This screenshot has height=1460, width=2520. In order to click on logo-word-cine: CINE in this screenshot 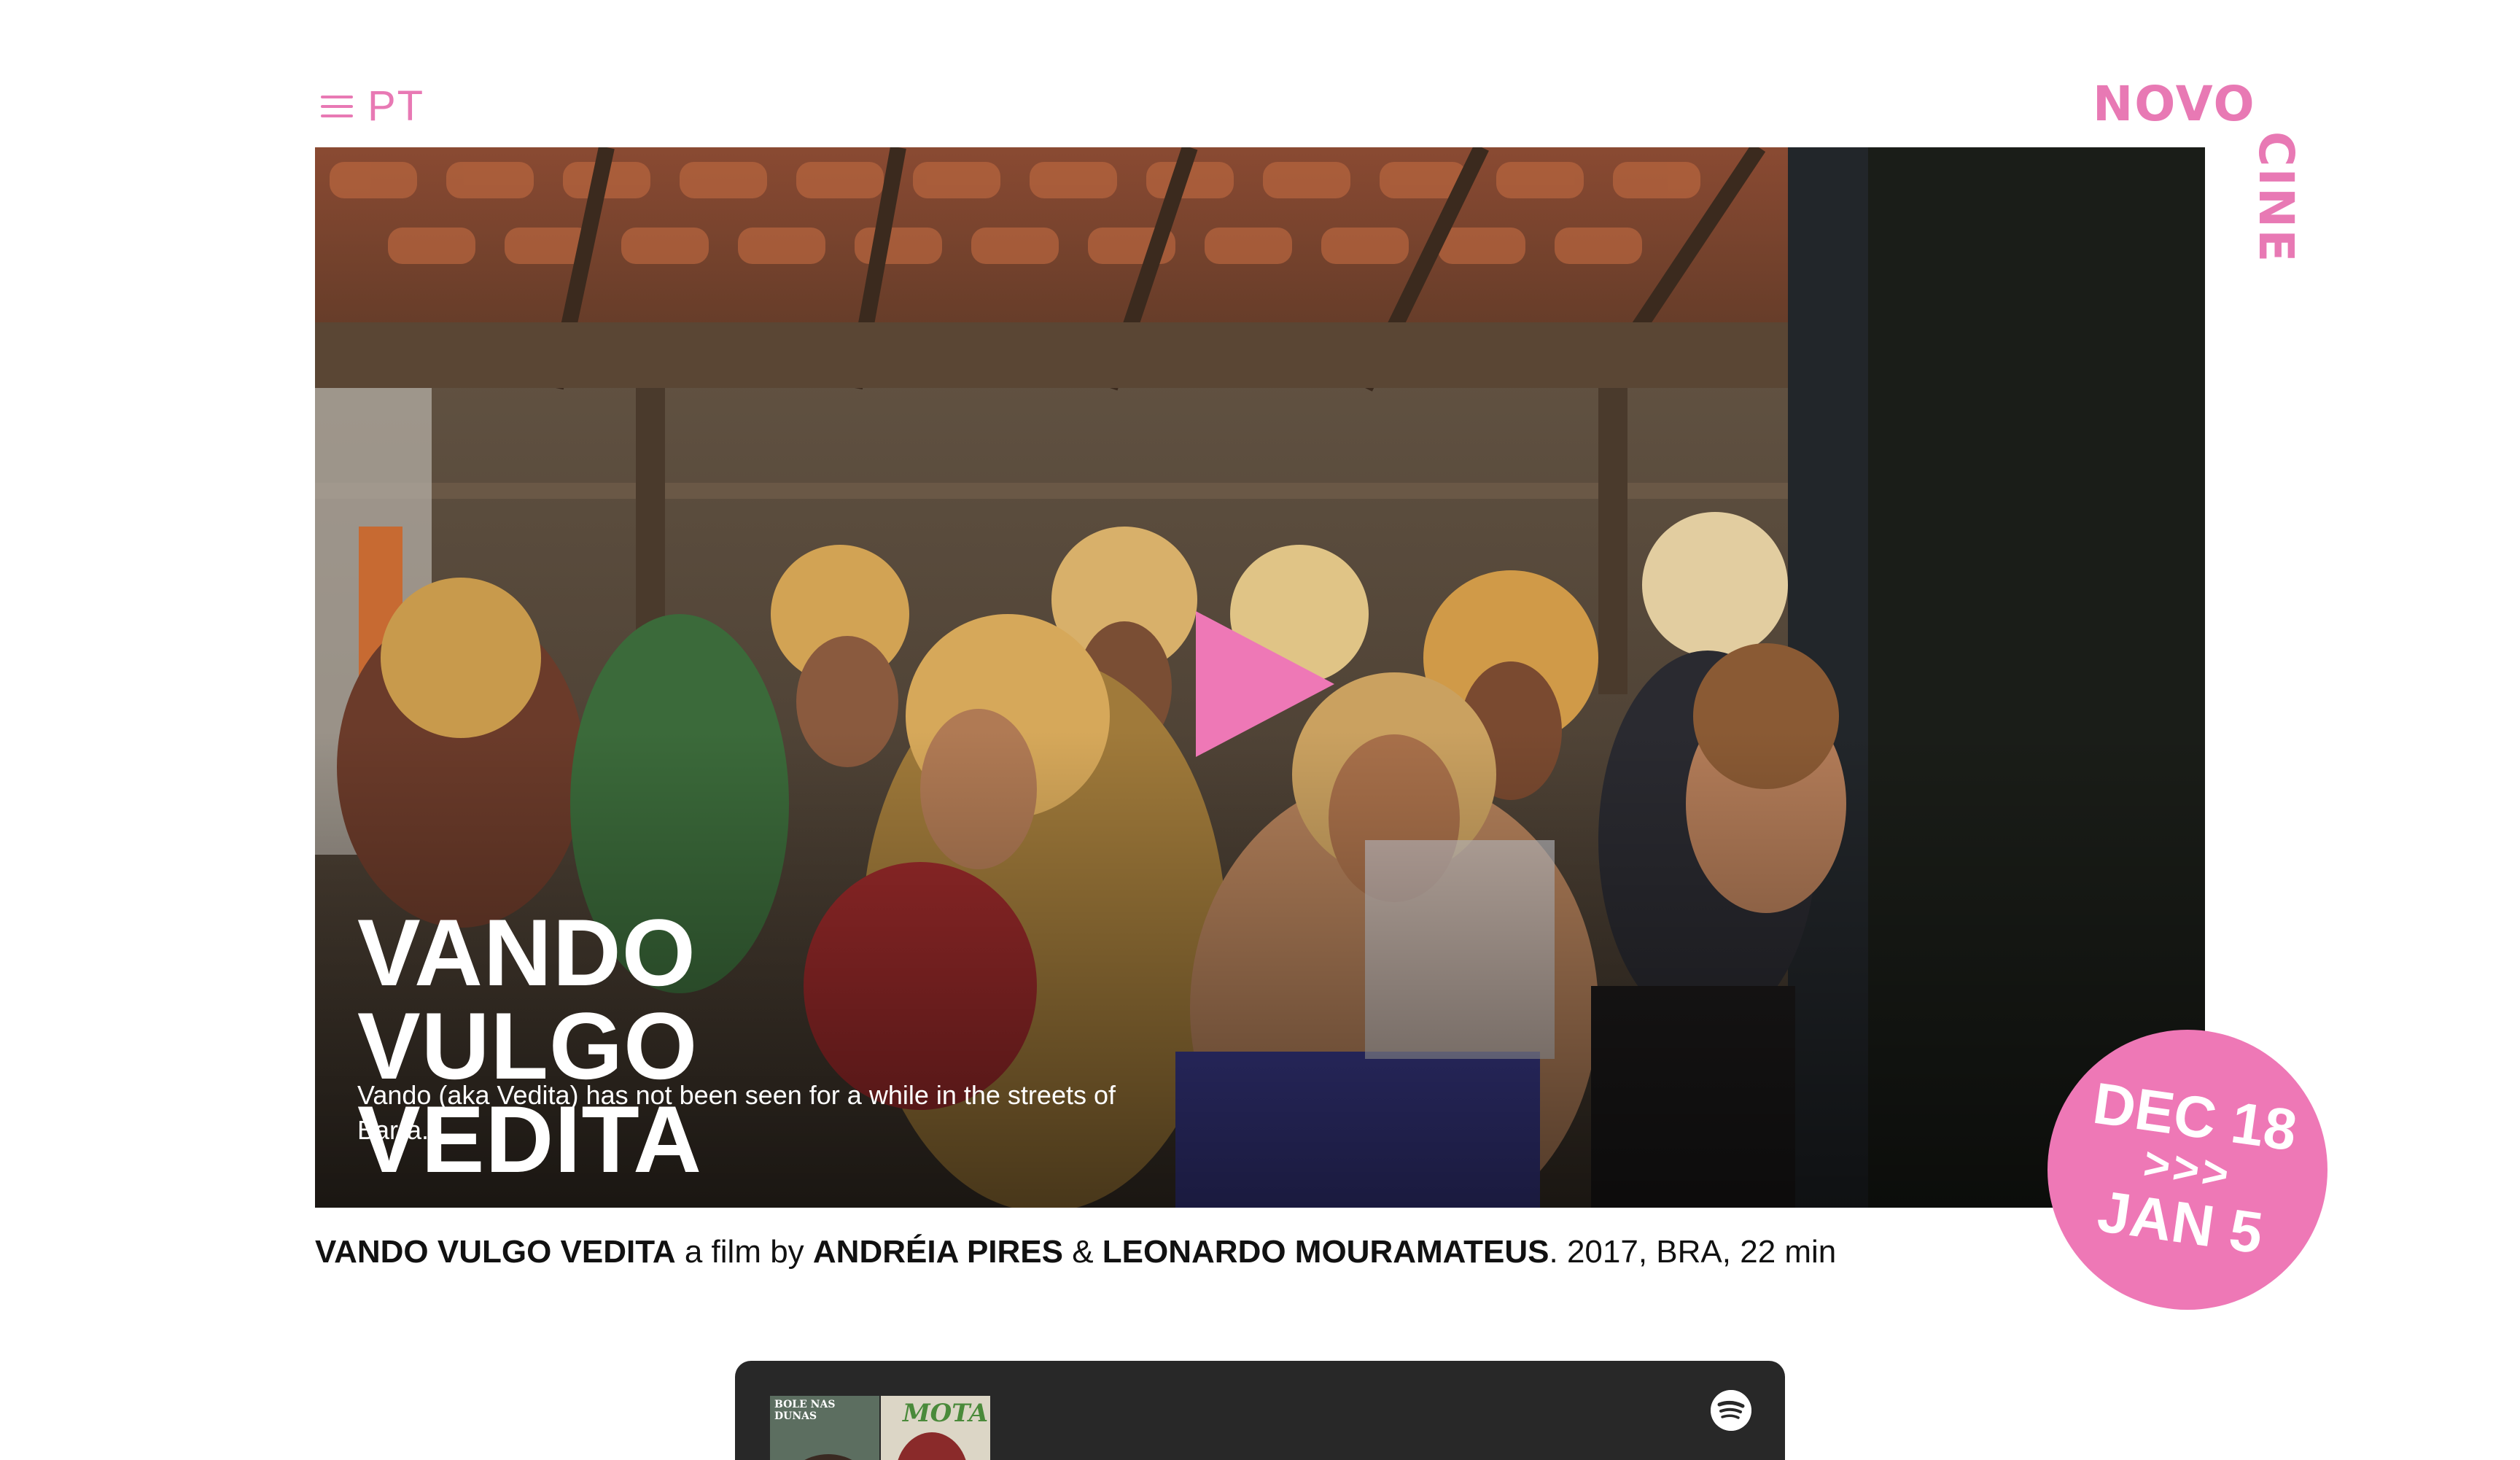, I will do `click(2276, 197)`.